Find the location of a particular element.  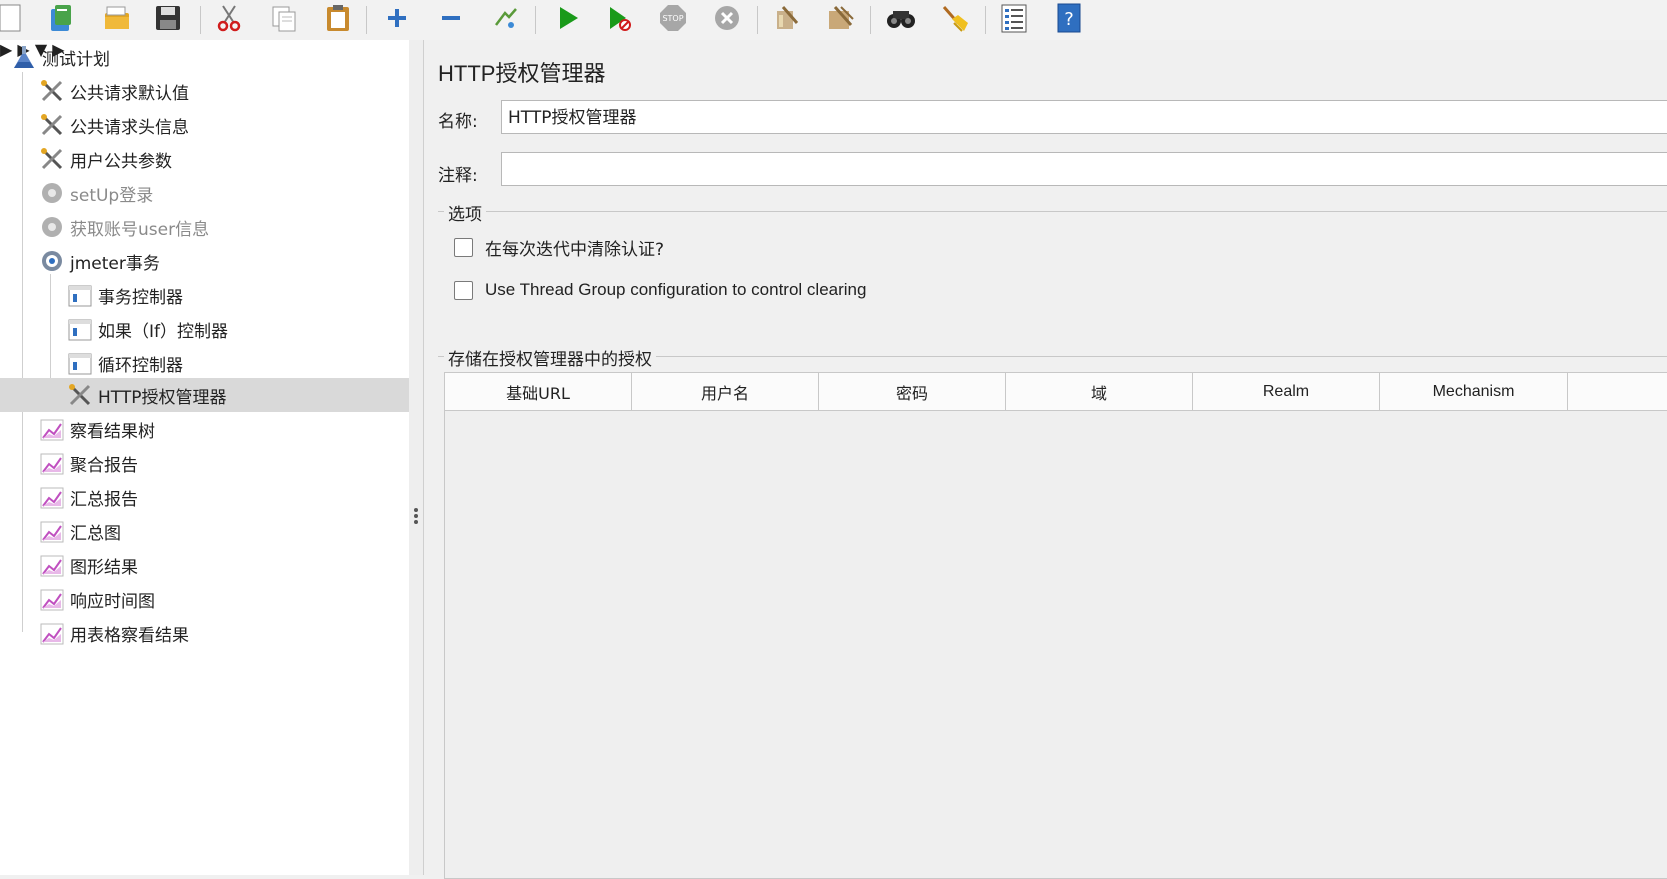

cut-icon is located at coordinates (229, 18).